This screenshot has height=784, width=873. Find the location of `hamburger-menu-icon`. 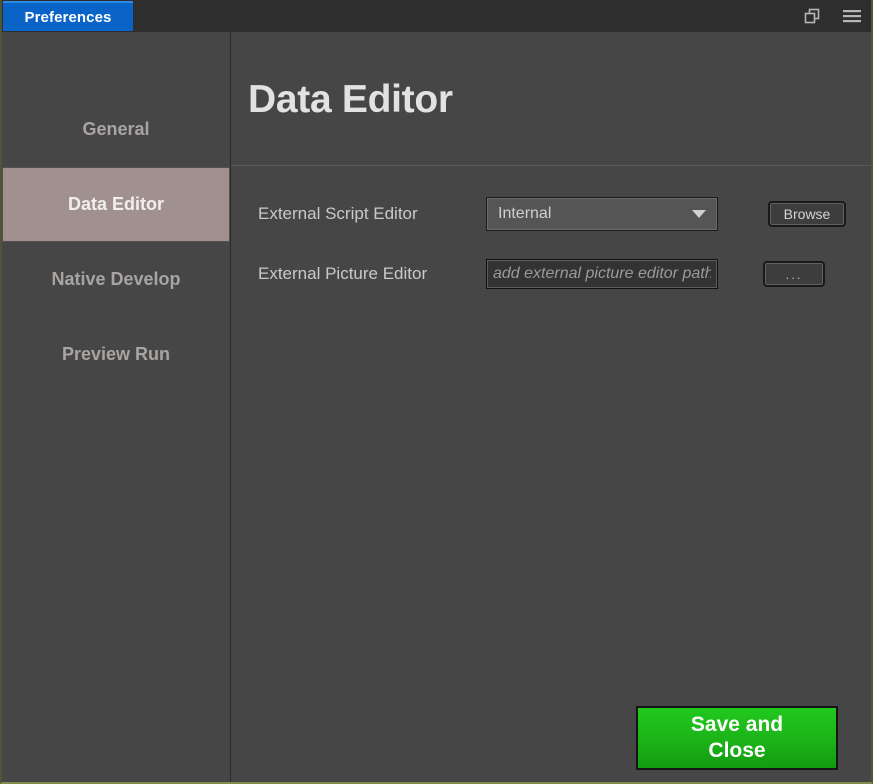

hamburger-menu-icon is located at coordinates (852, 16).